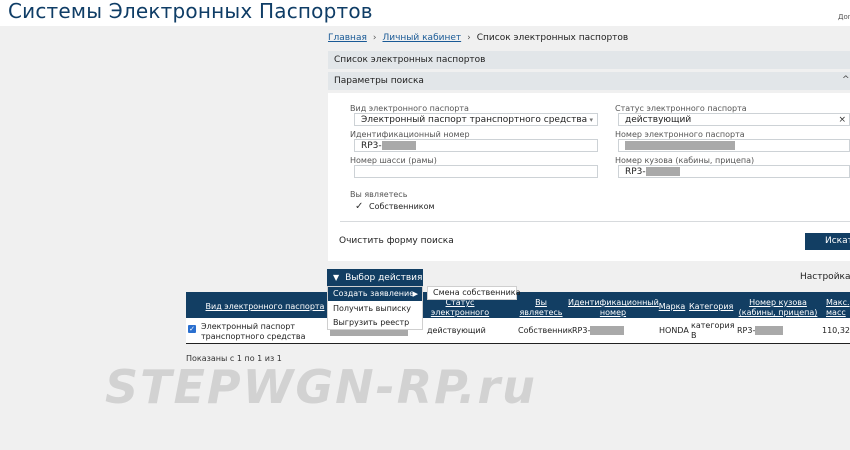 Image resolution: width=850 pixels, height=450 pixels. Describe the element at coordinates (552, 38) in the screenshot. I see `breadcrumb-current: Список электронных паспортов` at that location.